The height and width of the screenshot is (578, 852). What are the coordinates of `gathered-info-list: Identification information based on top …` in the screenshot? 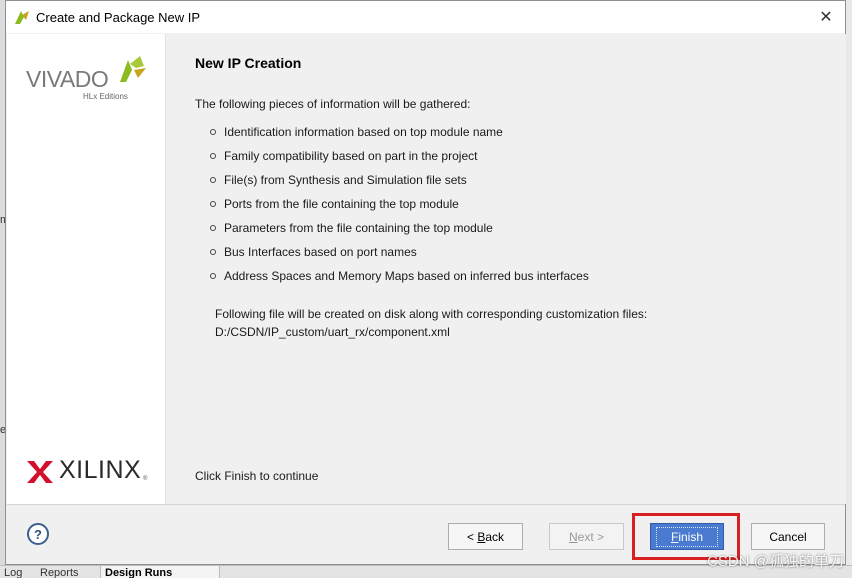 It's located at (399, 209).